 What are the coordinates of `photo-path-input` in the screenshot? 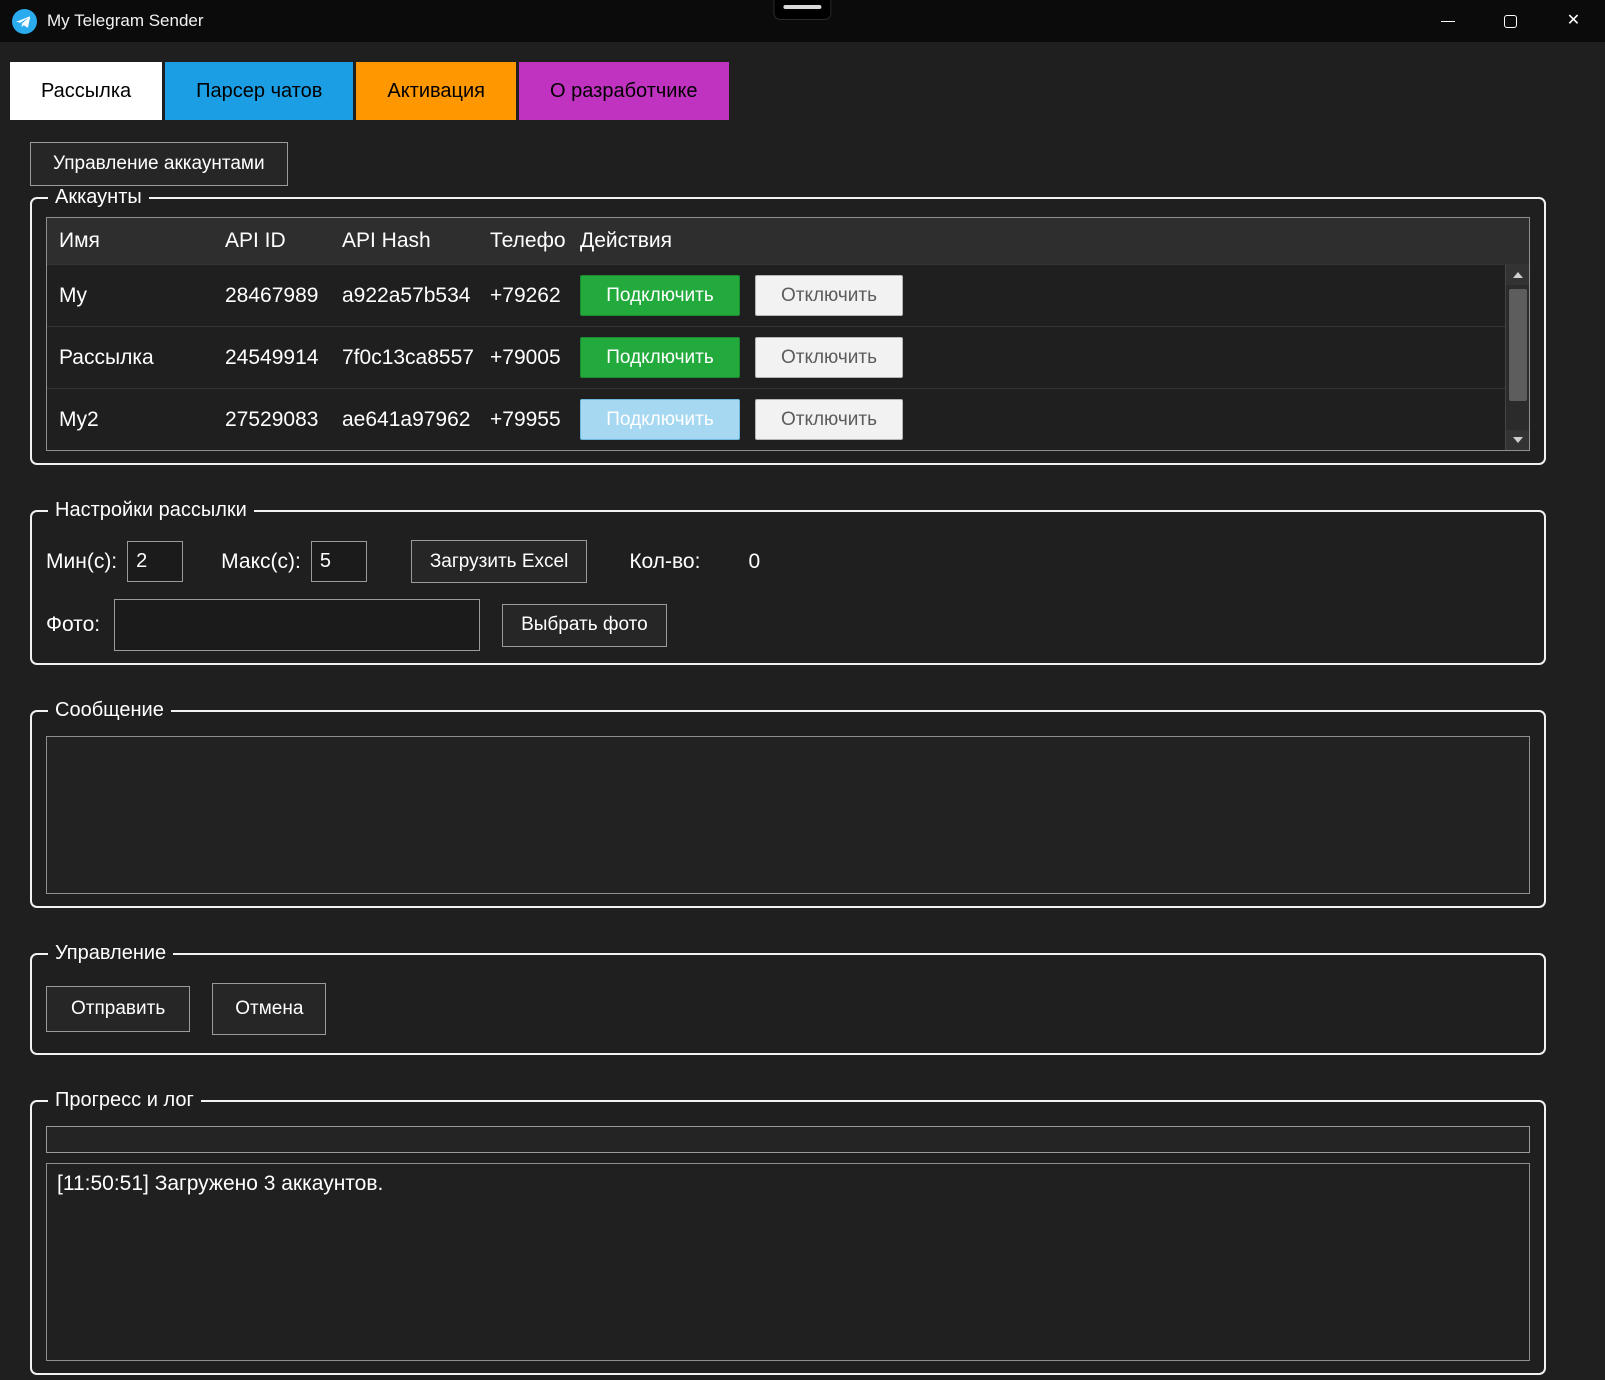 It's located at (297, 625).